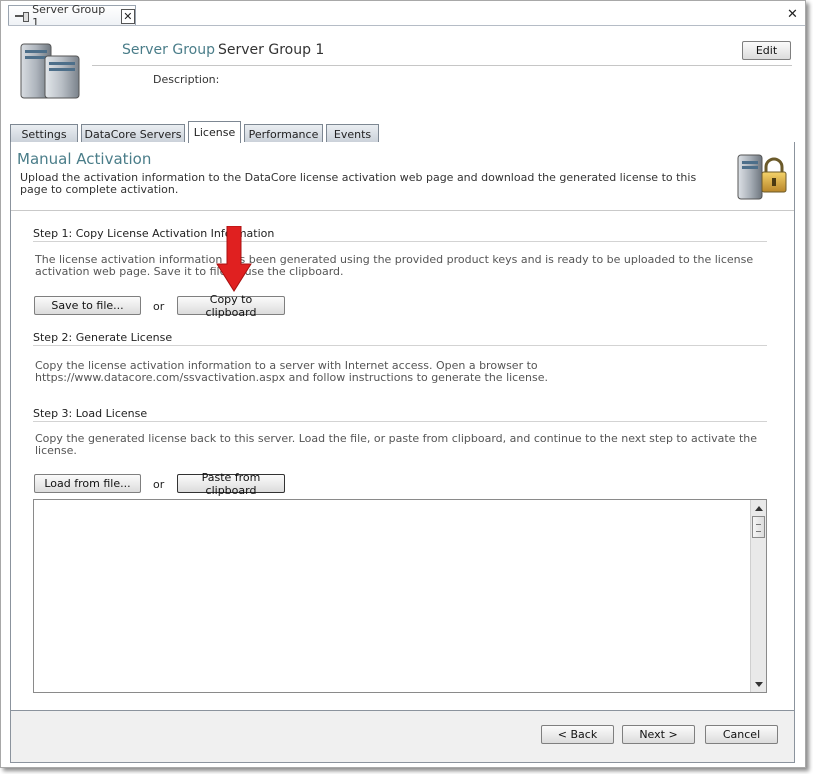 The height and width of the screenshot is (774, 813). I want to click on copy-to-clipboard-button: Copy to clipboard, so click(231, 306).